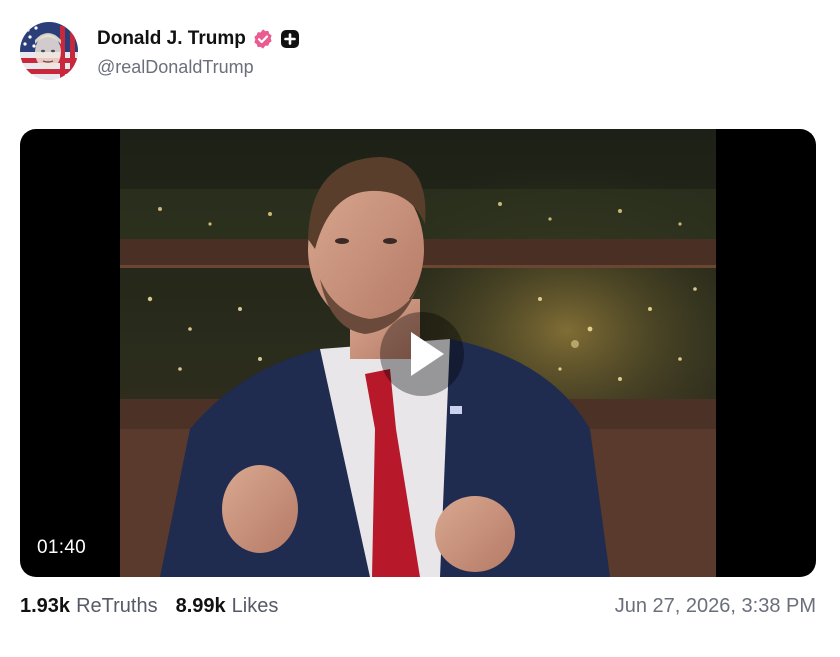 Image resolution: width=840 pixels, height=657 pixels. I want to click on author-names: Donald J. Trump @realDonaldTrump, so click(198, 51).